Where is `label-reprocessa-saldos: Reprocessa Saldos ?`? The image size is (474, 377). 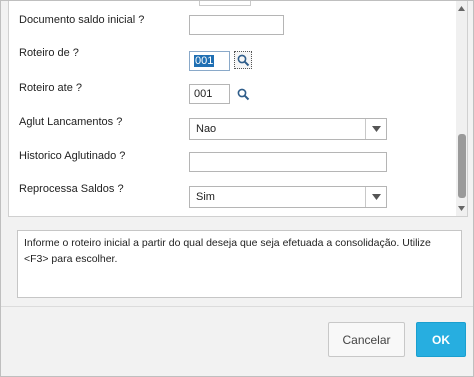 label-reprocessa-saldos: Reprocessa Saldos ? is located at coordinates (71, 189).